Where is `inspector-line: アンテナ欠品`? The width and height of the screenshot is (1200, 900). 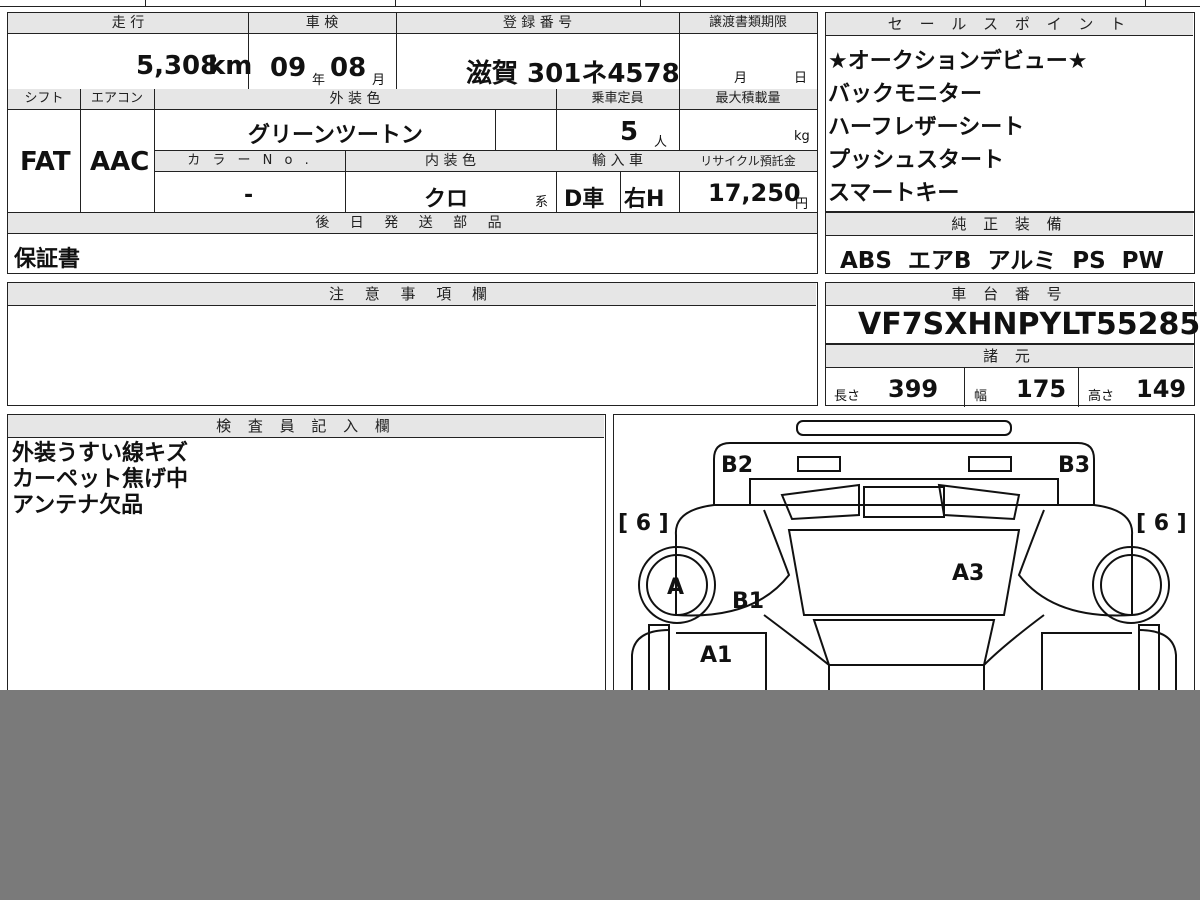
inspector-line: アンテナ欠品 is located at coordinates (78, 505).